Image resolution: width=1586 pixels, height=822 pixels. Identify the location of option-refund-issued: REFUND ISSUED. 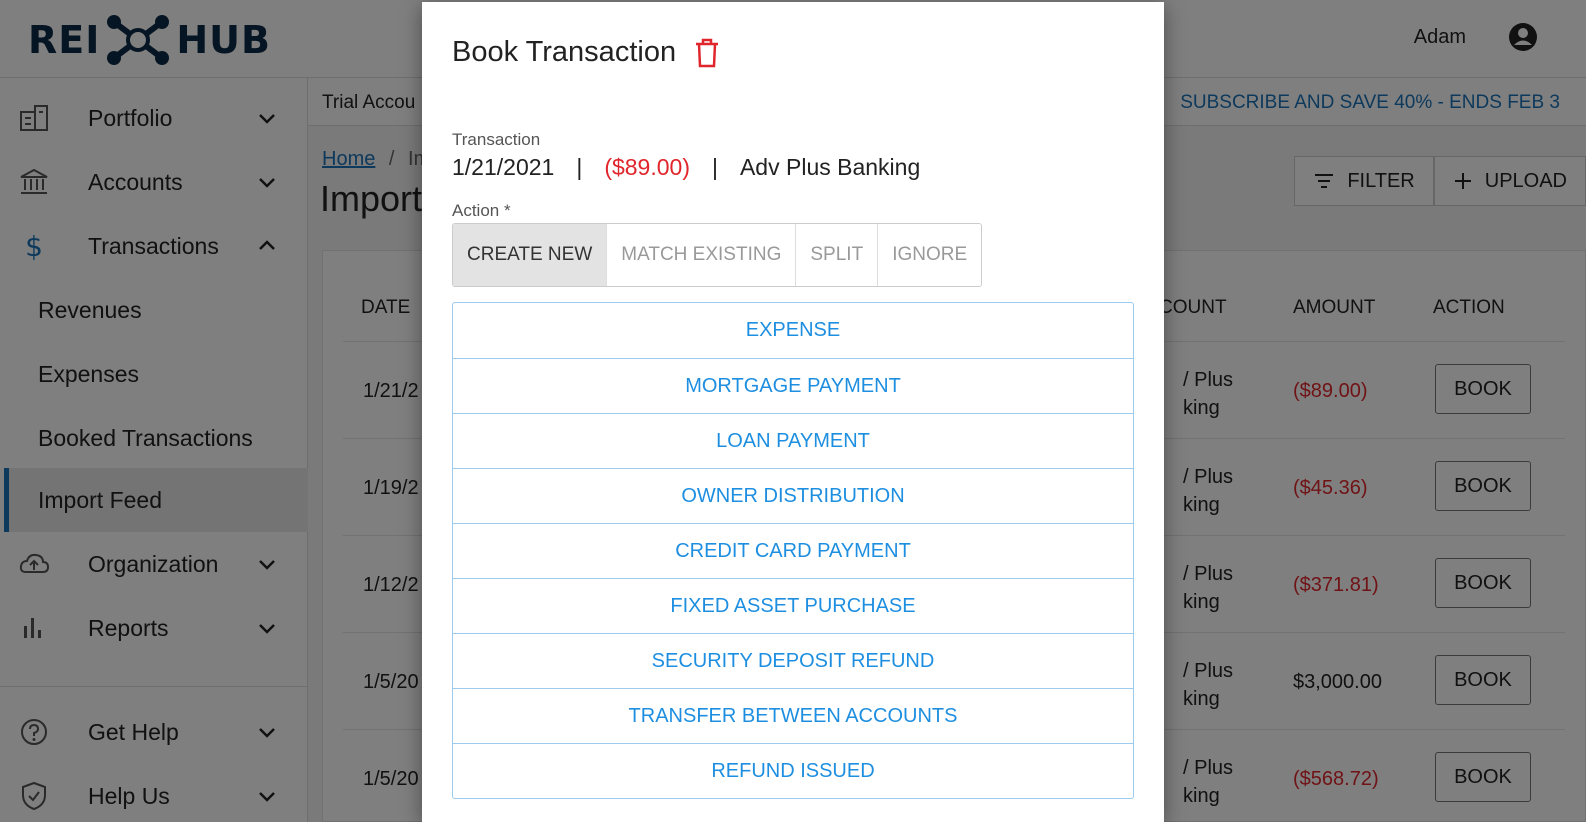
(793, 770).